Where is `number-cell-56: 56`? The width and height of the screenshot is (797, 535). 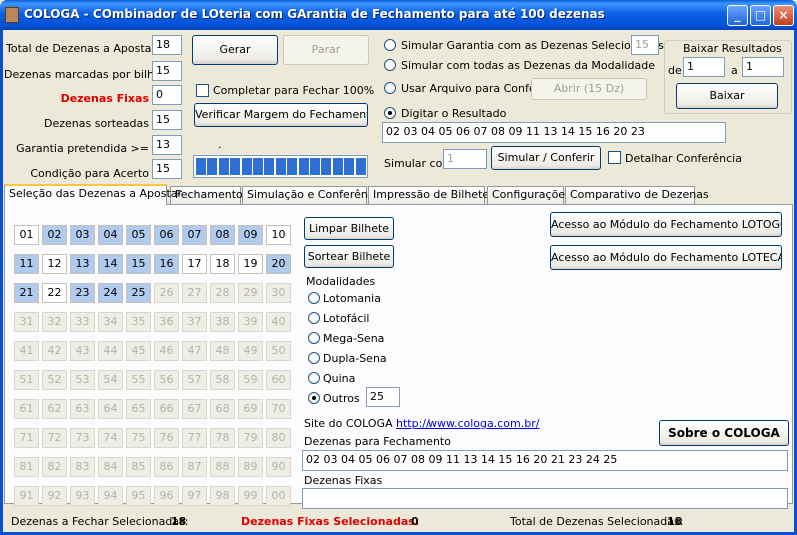 number-cell-56: 56 is located at coordinates (166, 380).